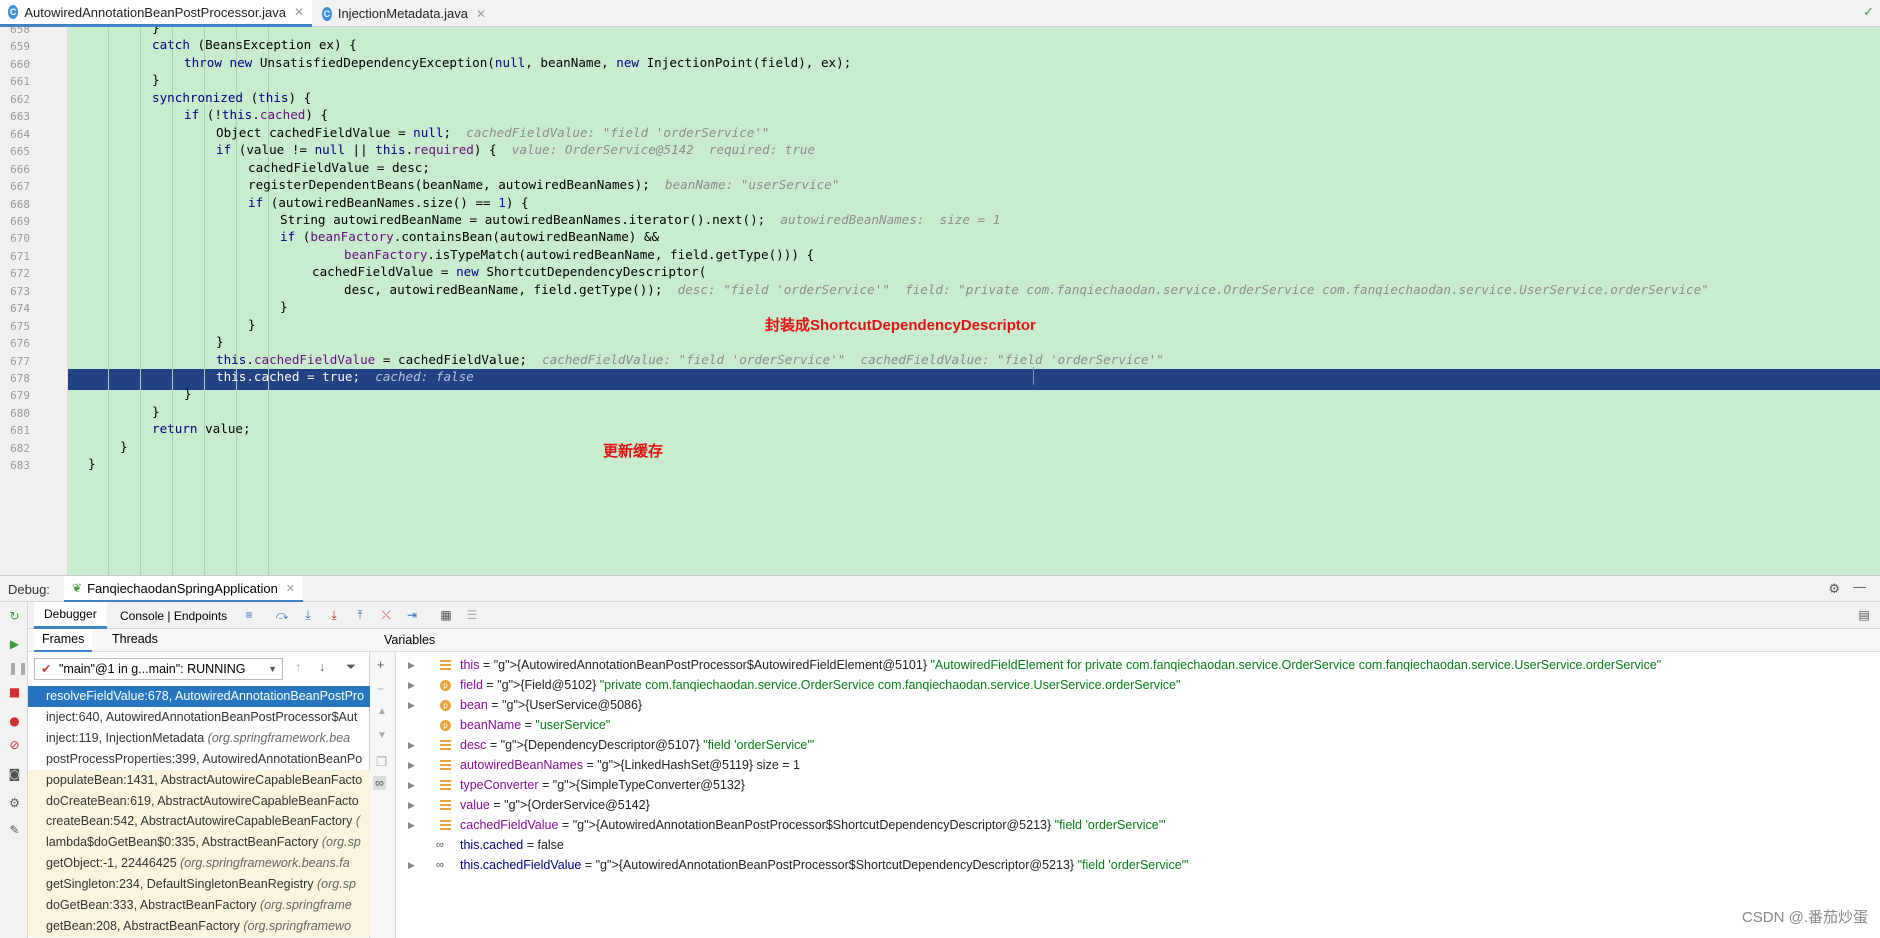 This screenshot has height=938, width=1880. What do you see at coordinates (173, 615) in the screenshot?
I see `tab-console: Console | Endpoints` at bounding box center [173, 615].